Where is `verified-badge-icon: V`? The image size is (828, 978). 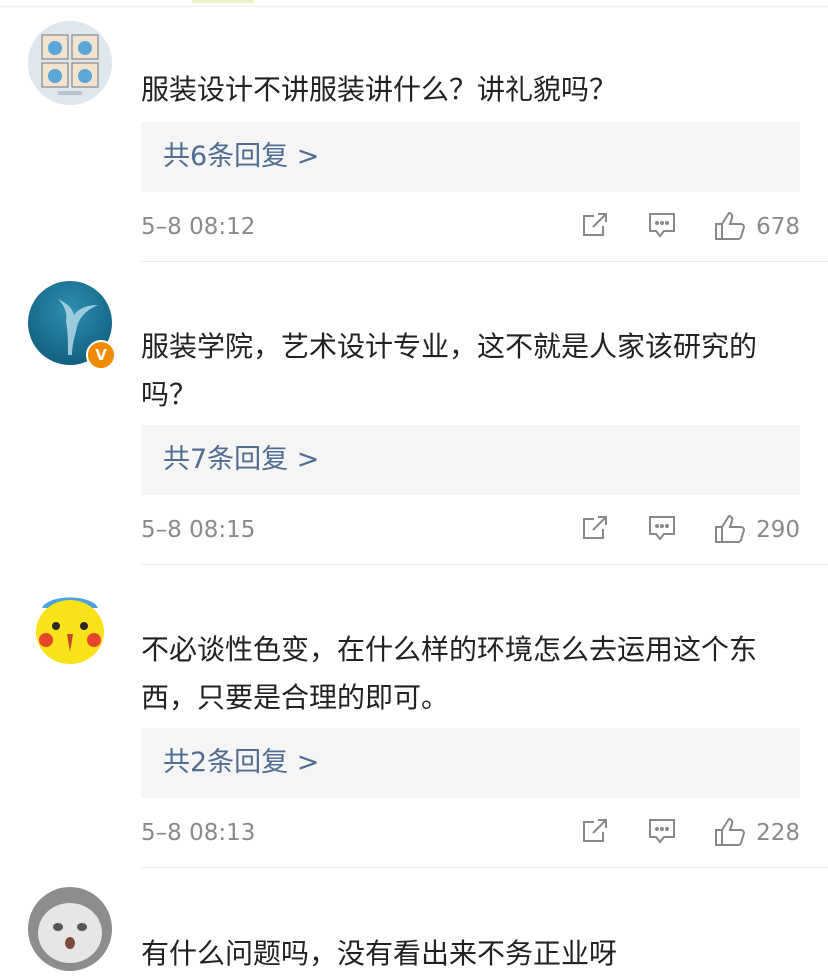 verified-badge-icon: V is located at coordinates (101, 355).